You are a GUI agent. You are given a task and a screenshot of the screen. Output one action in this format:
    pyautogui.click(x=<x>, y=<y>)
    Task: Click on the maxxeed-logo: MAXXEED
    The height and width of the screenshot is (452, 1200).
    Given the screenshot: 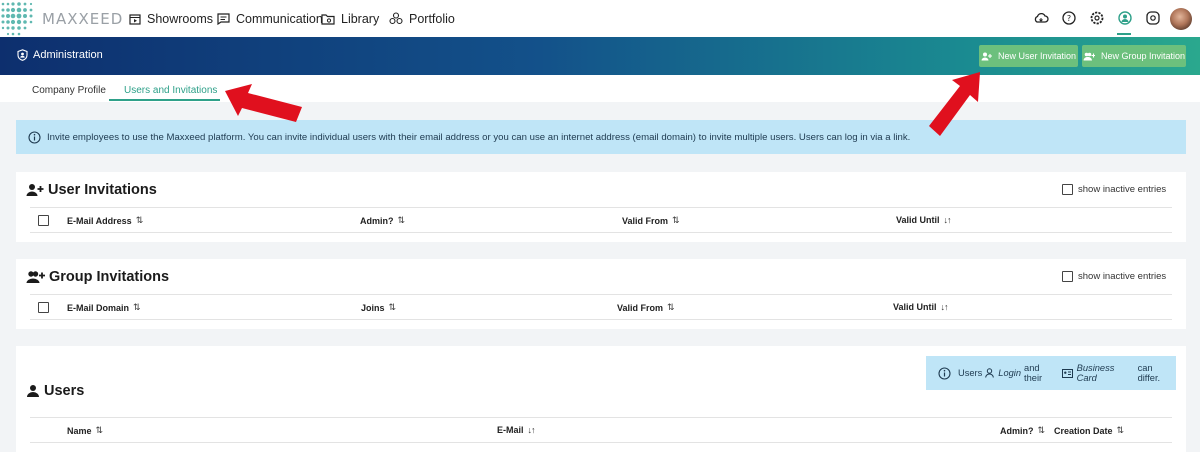 What is the action you would take?
    pyautogui.click(x=61, y=18)
    